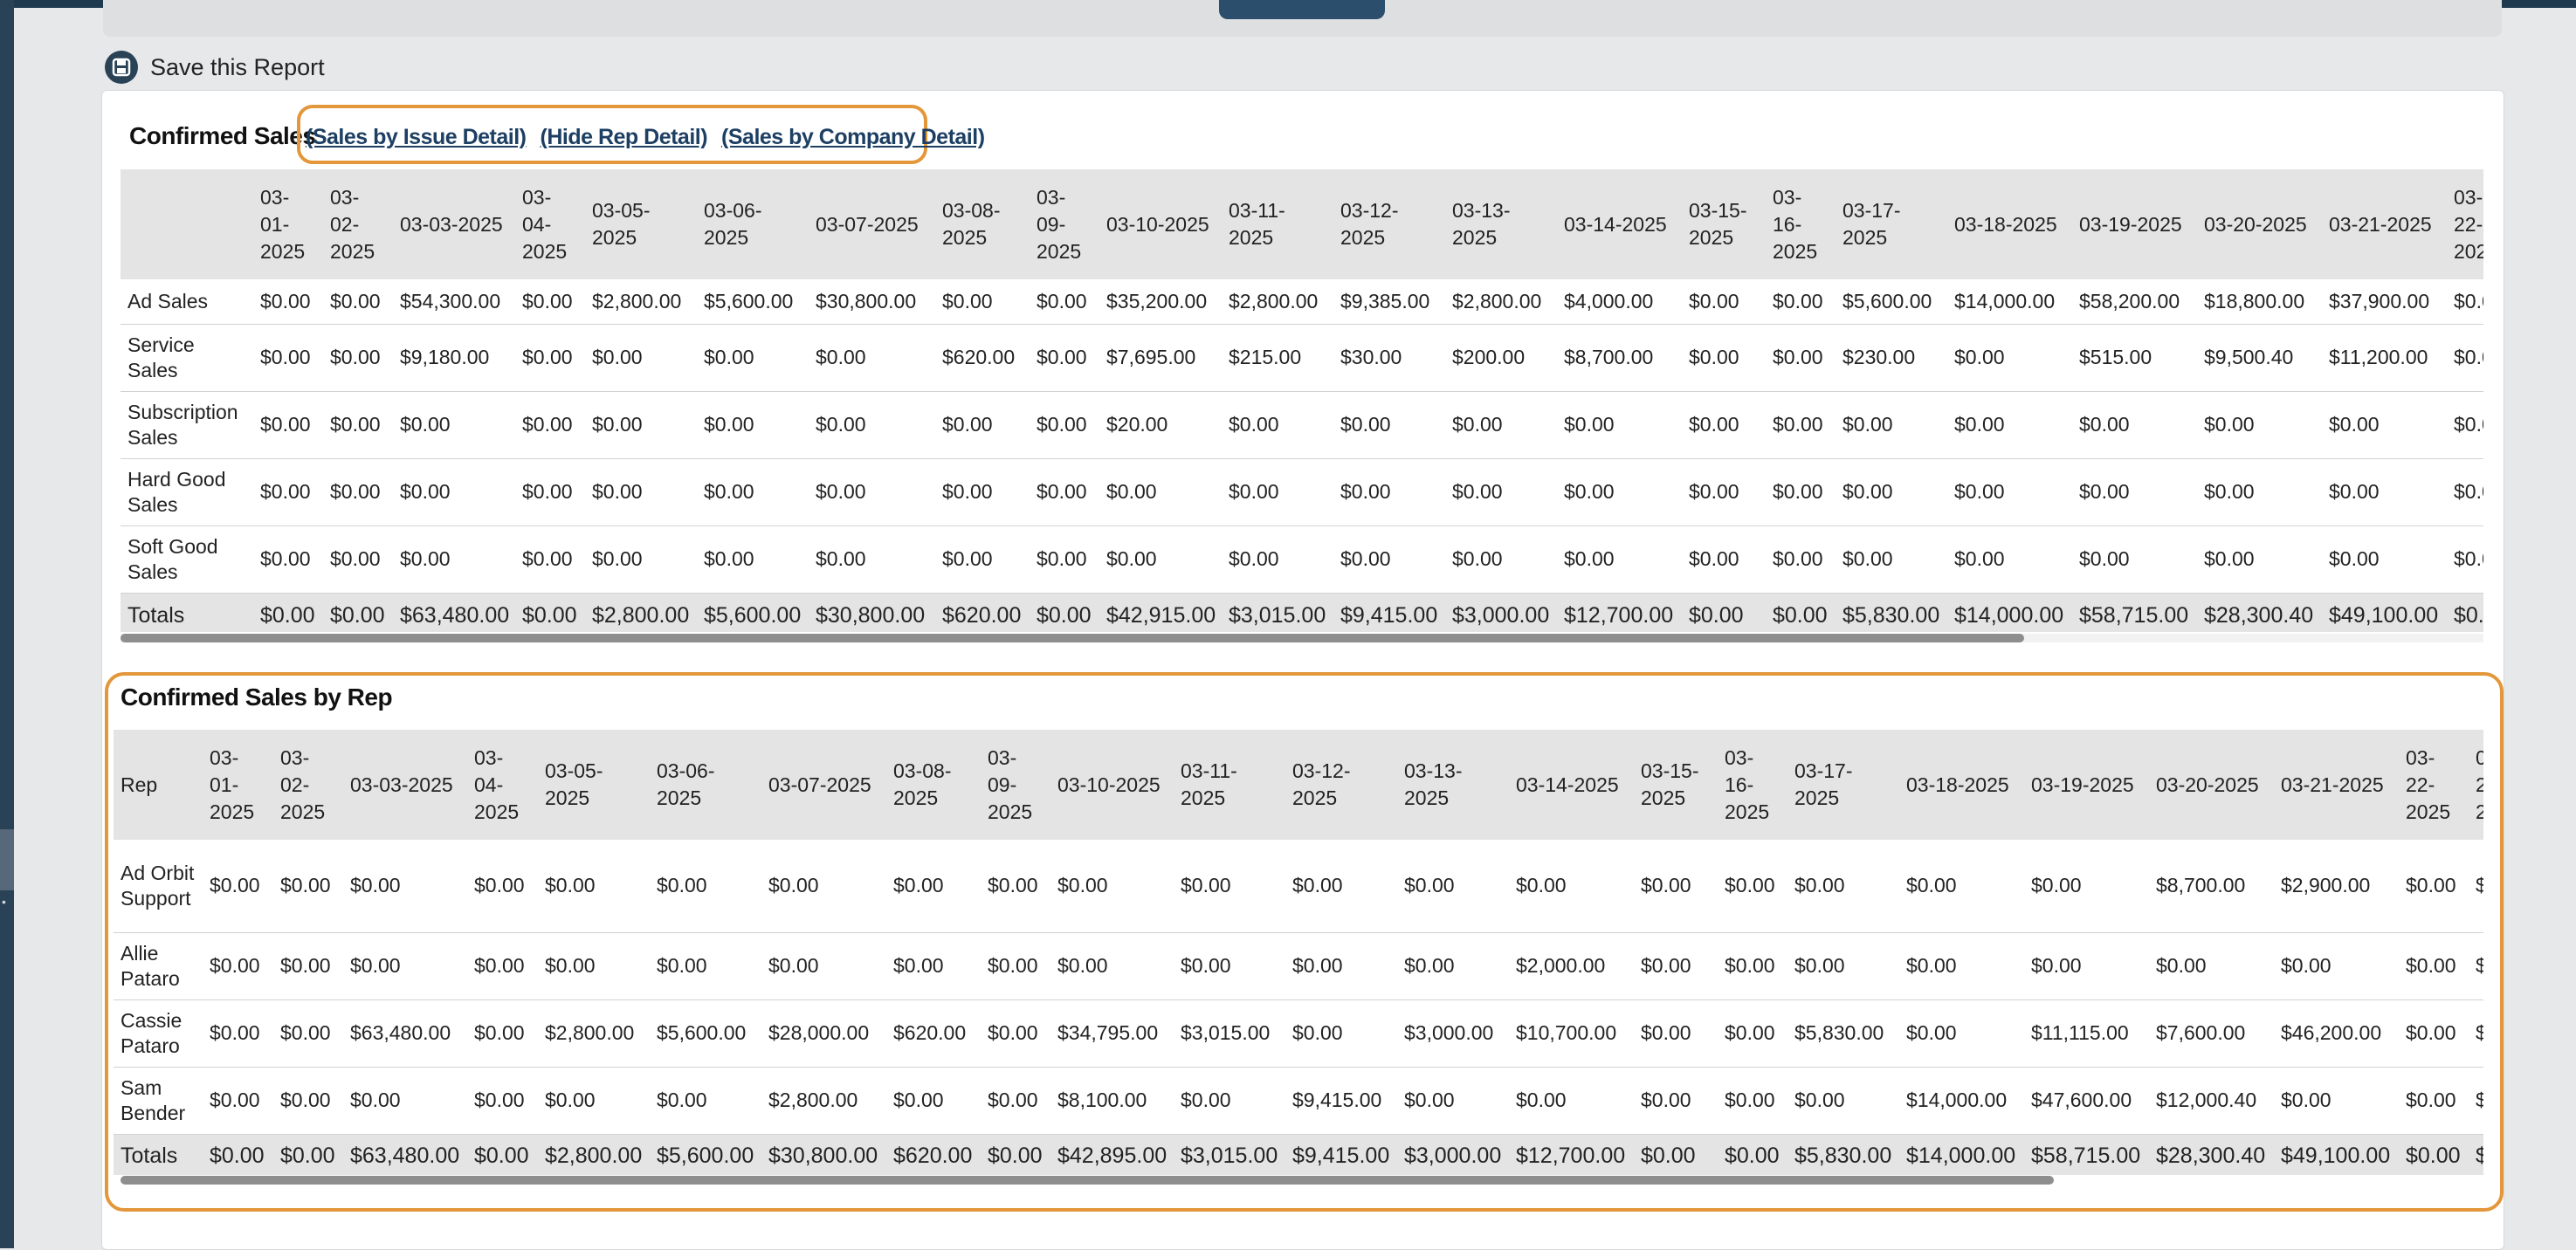 The image size is (2576, 1250). Describe the element at coordinates (1961, 1101) in the screenshot. I see `value-cell: $14,000.00` at that location.